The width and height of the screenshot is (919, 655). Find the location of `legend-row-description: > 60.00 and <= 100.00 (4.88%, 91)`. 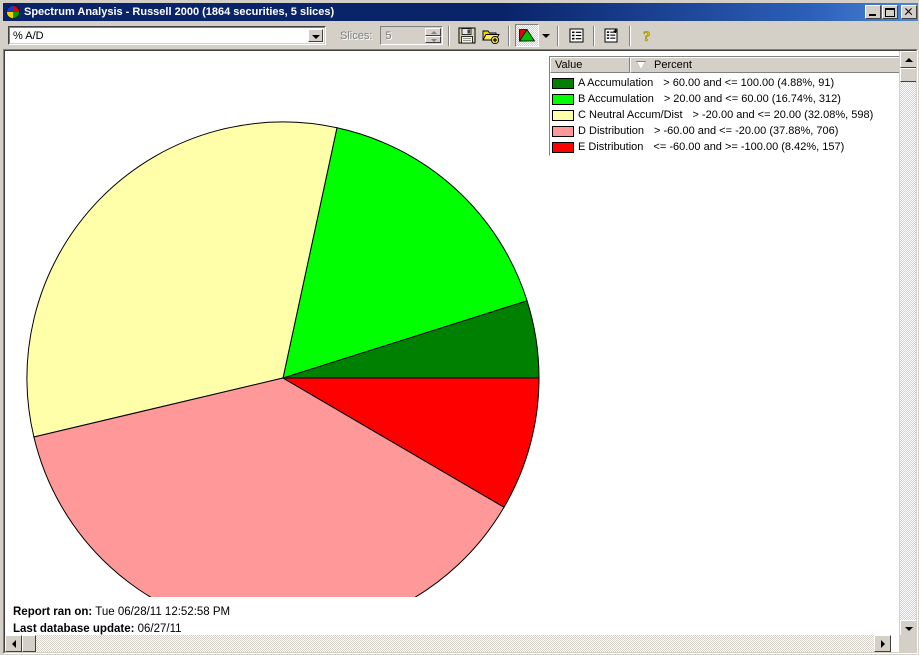

legend-row-description: > 60.00 and <= 100.00 (4.88%, 91) is located at coordinates (749, 83).